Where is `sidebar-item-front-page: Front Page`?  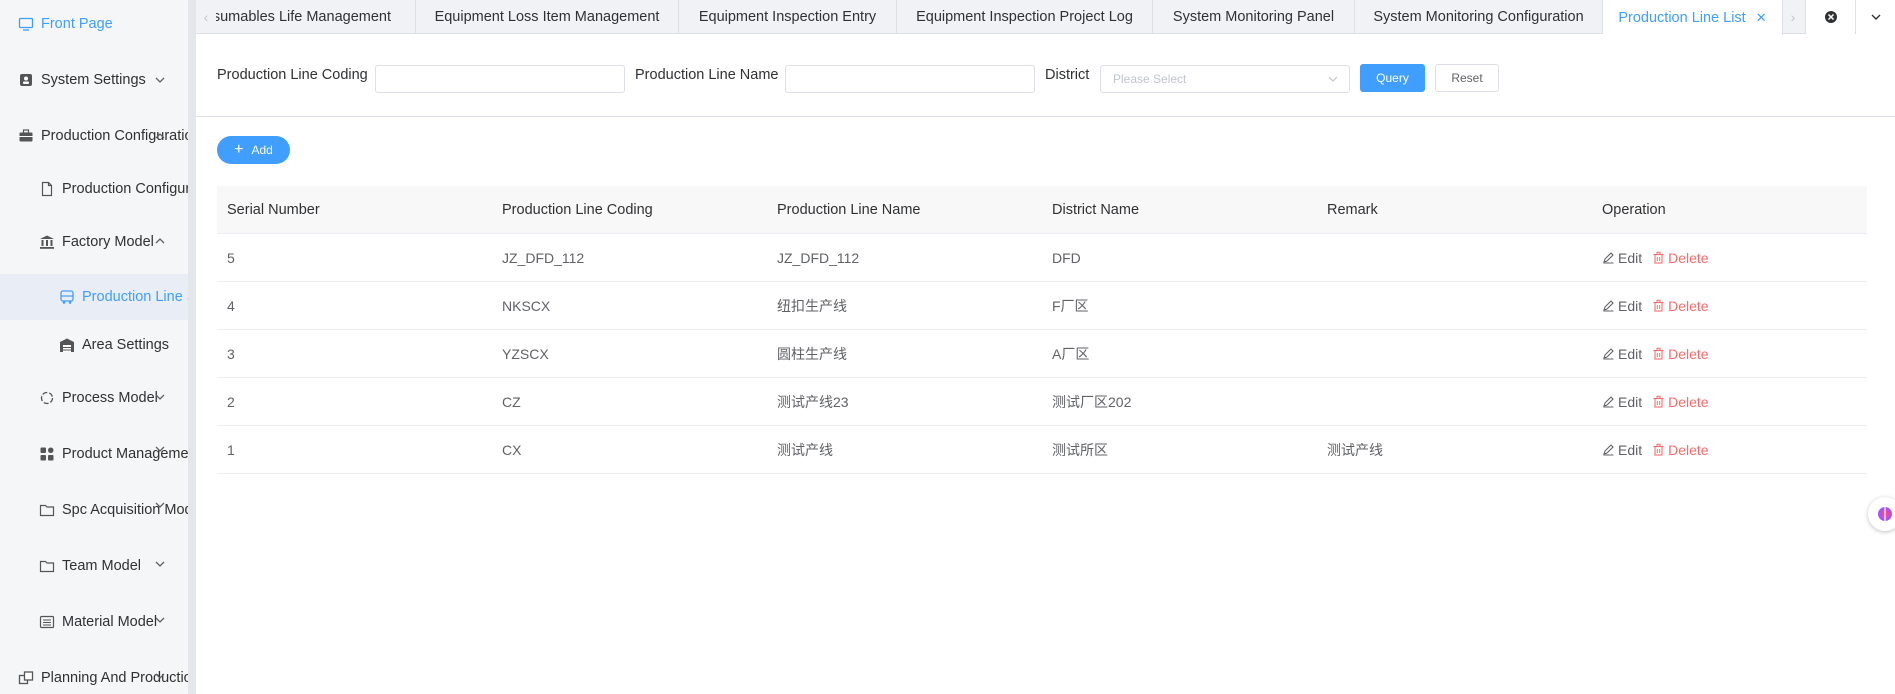 sidebar-item-front-page: Front Page is located at coordinates (98, 24).